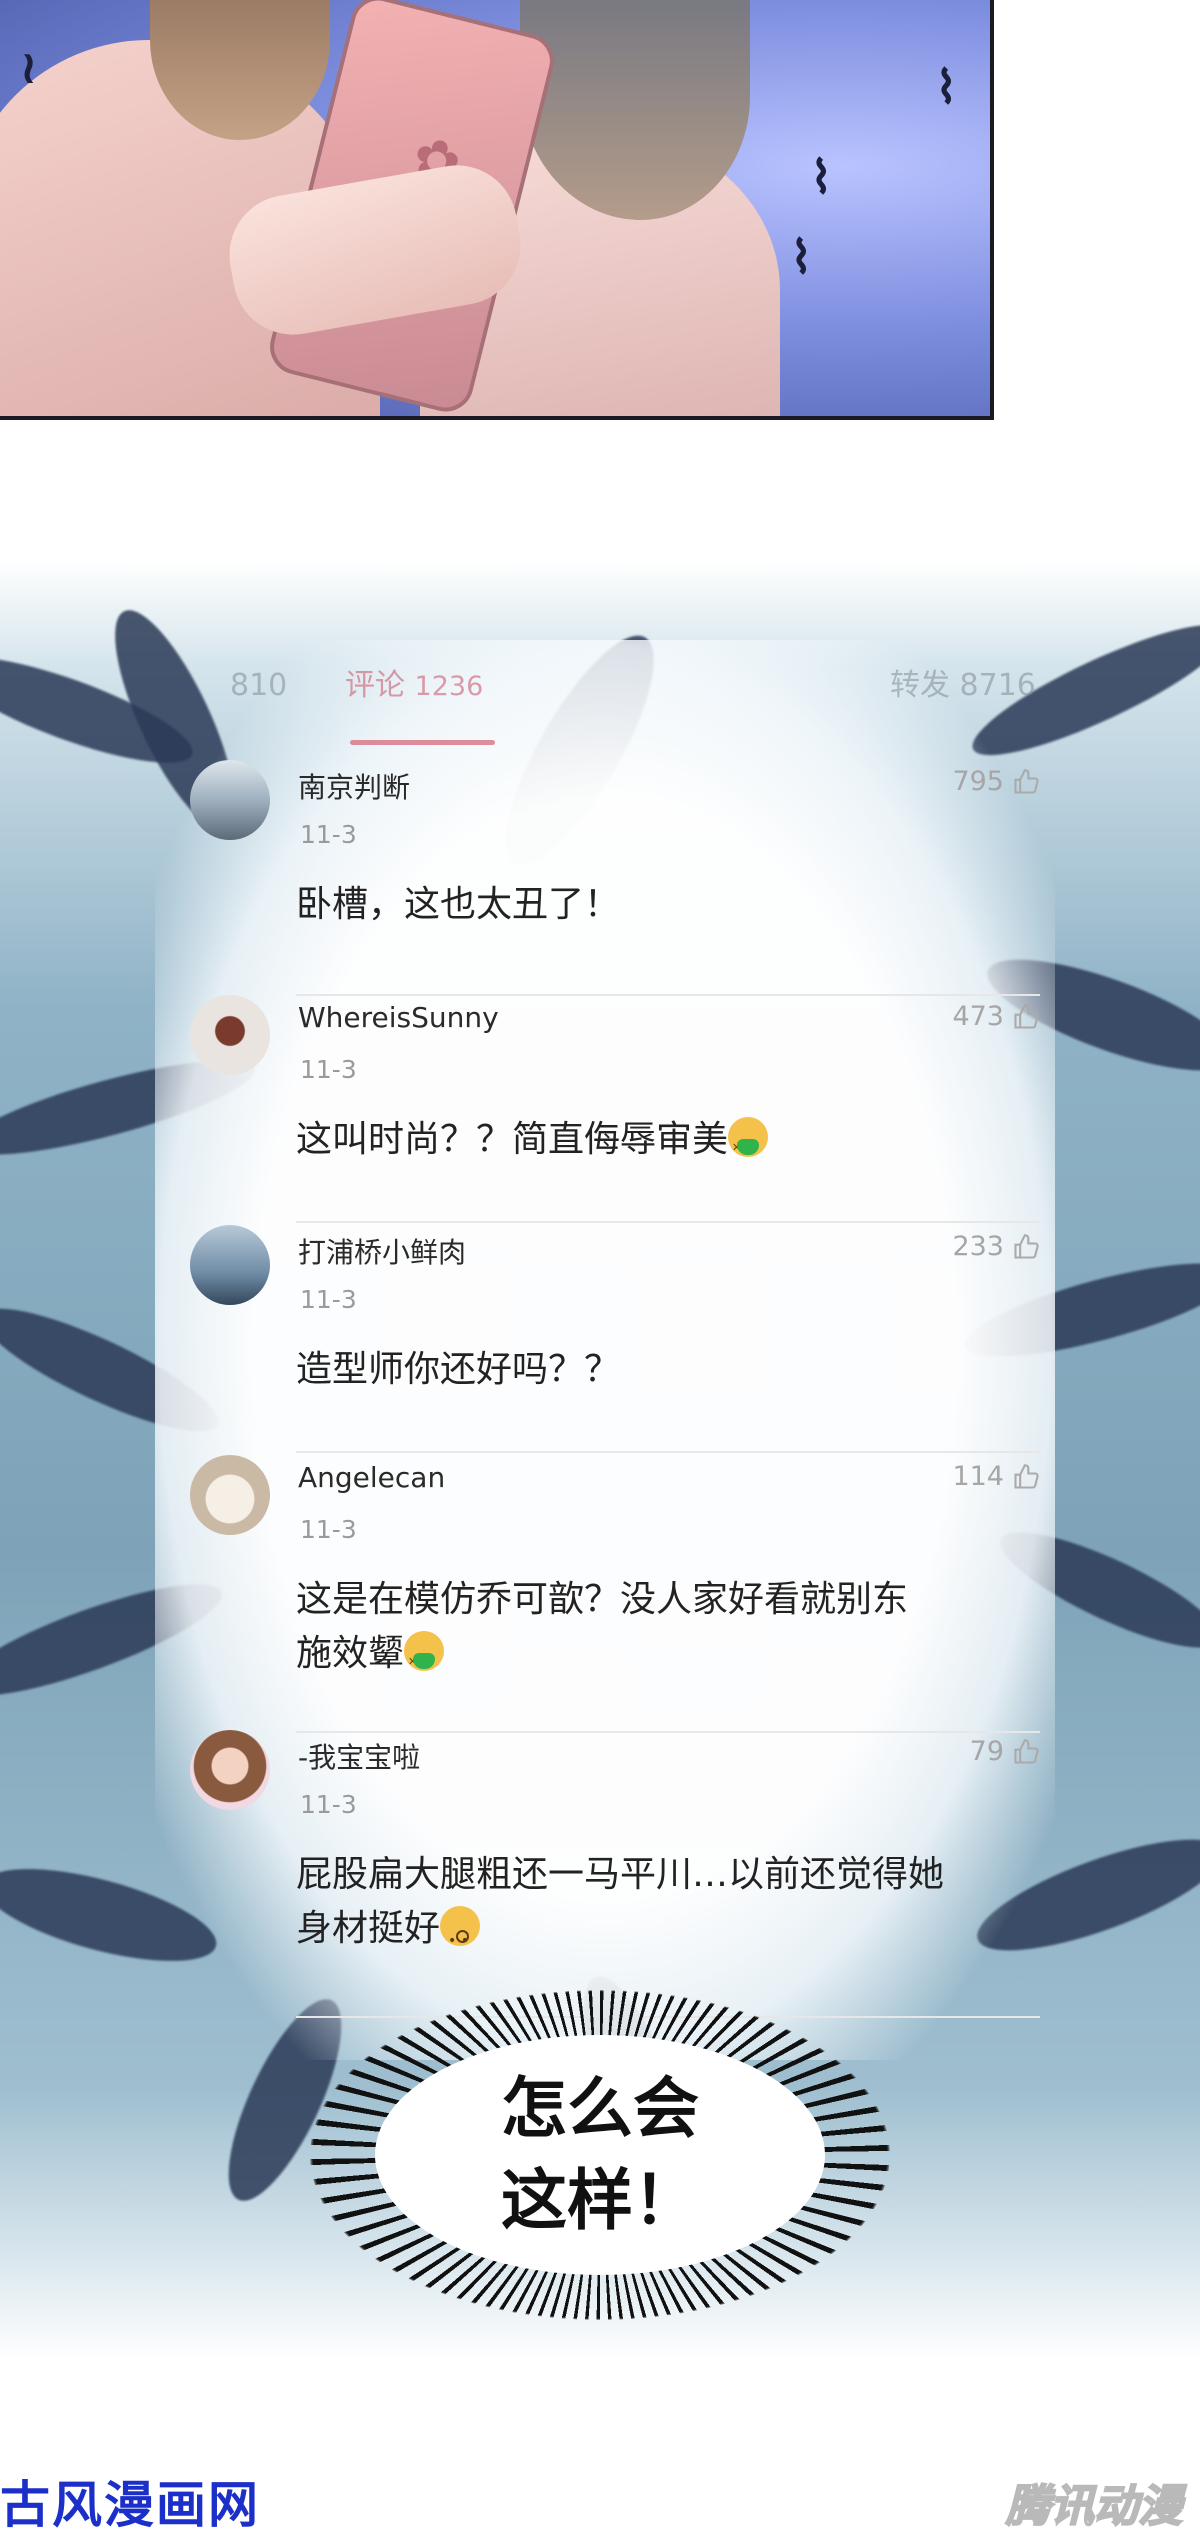 The width and height of the screenshot is (1200, 2537). I want to click on comment-text-content: 造型师你还好吗？？, so click(458, 1369).